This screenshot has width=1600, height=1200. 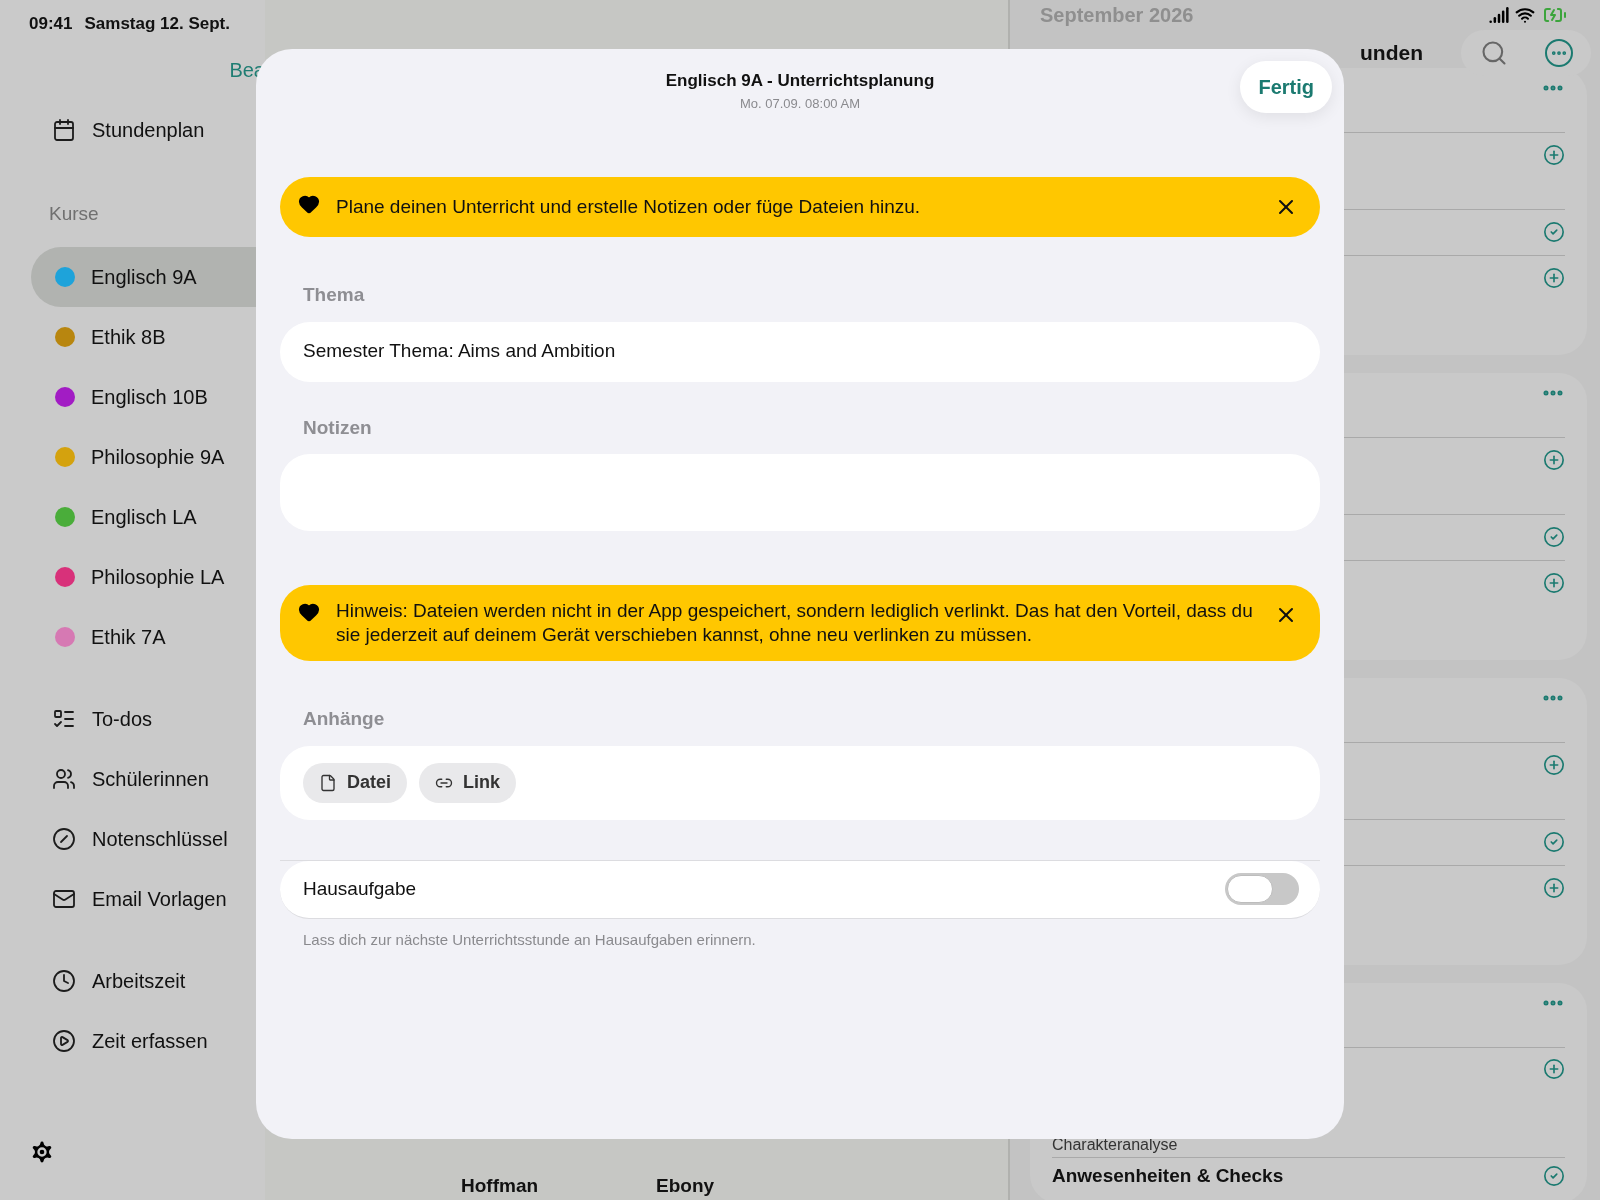 What do you see at coordinates (64, 778) in the screenshot?
I see `people-icon` at bounding box center [64, 778].